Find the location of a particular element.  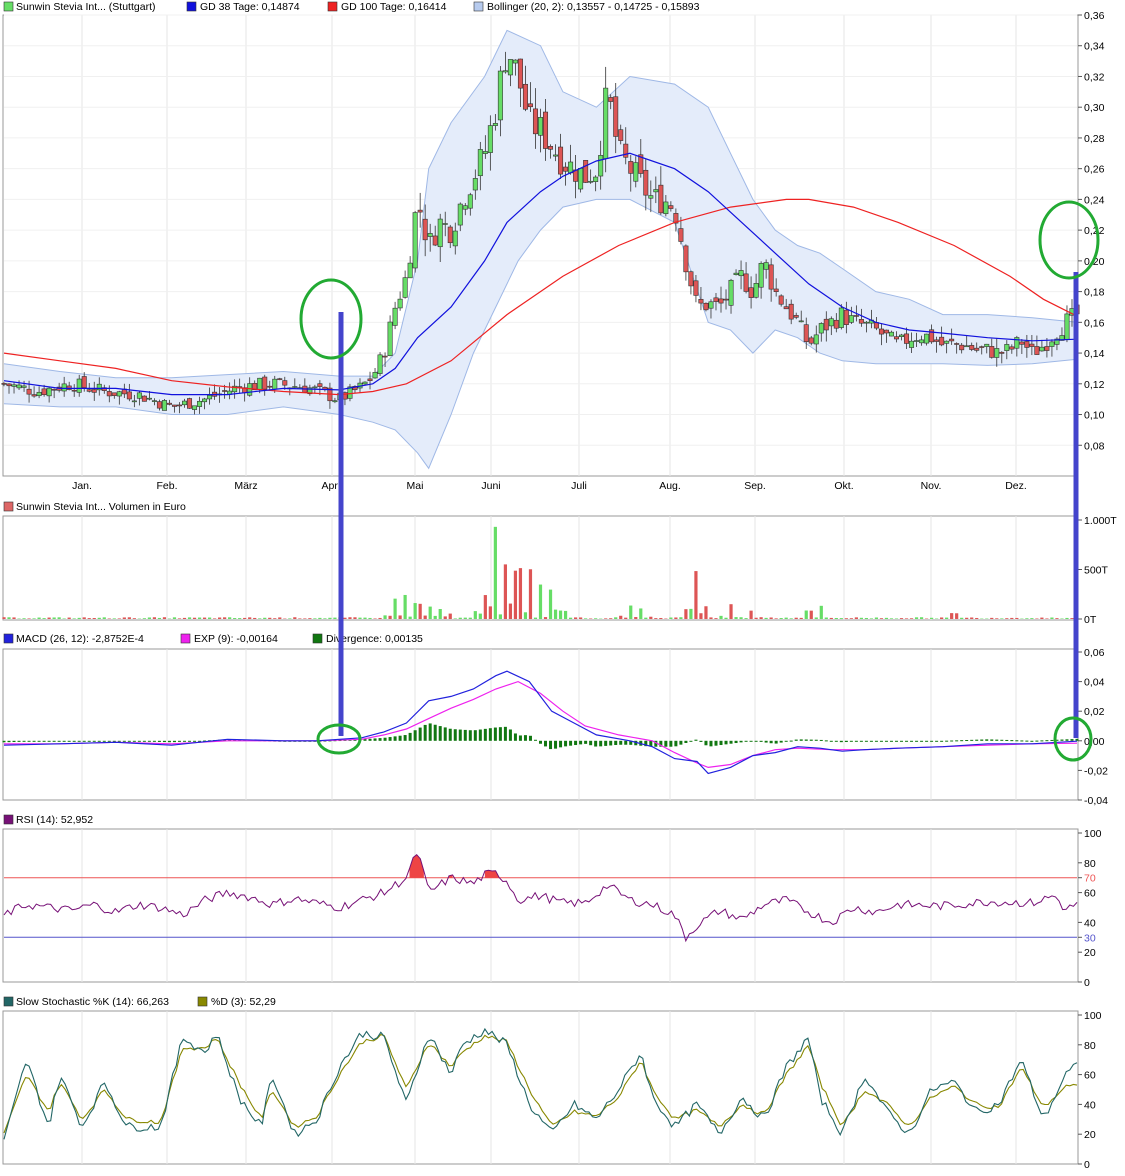

month-label: Okt. is located at coordinates (843, 486).